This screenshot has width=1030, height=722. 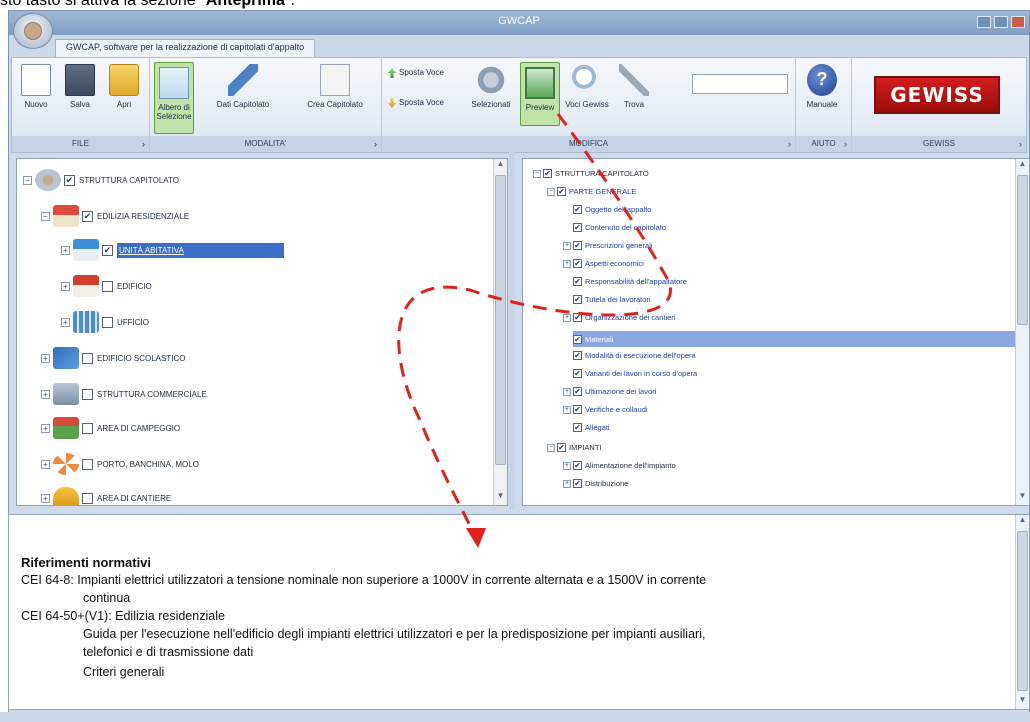 I want to click on maximize-button, so click(x=1001, y=22).